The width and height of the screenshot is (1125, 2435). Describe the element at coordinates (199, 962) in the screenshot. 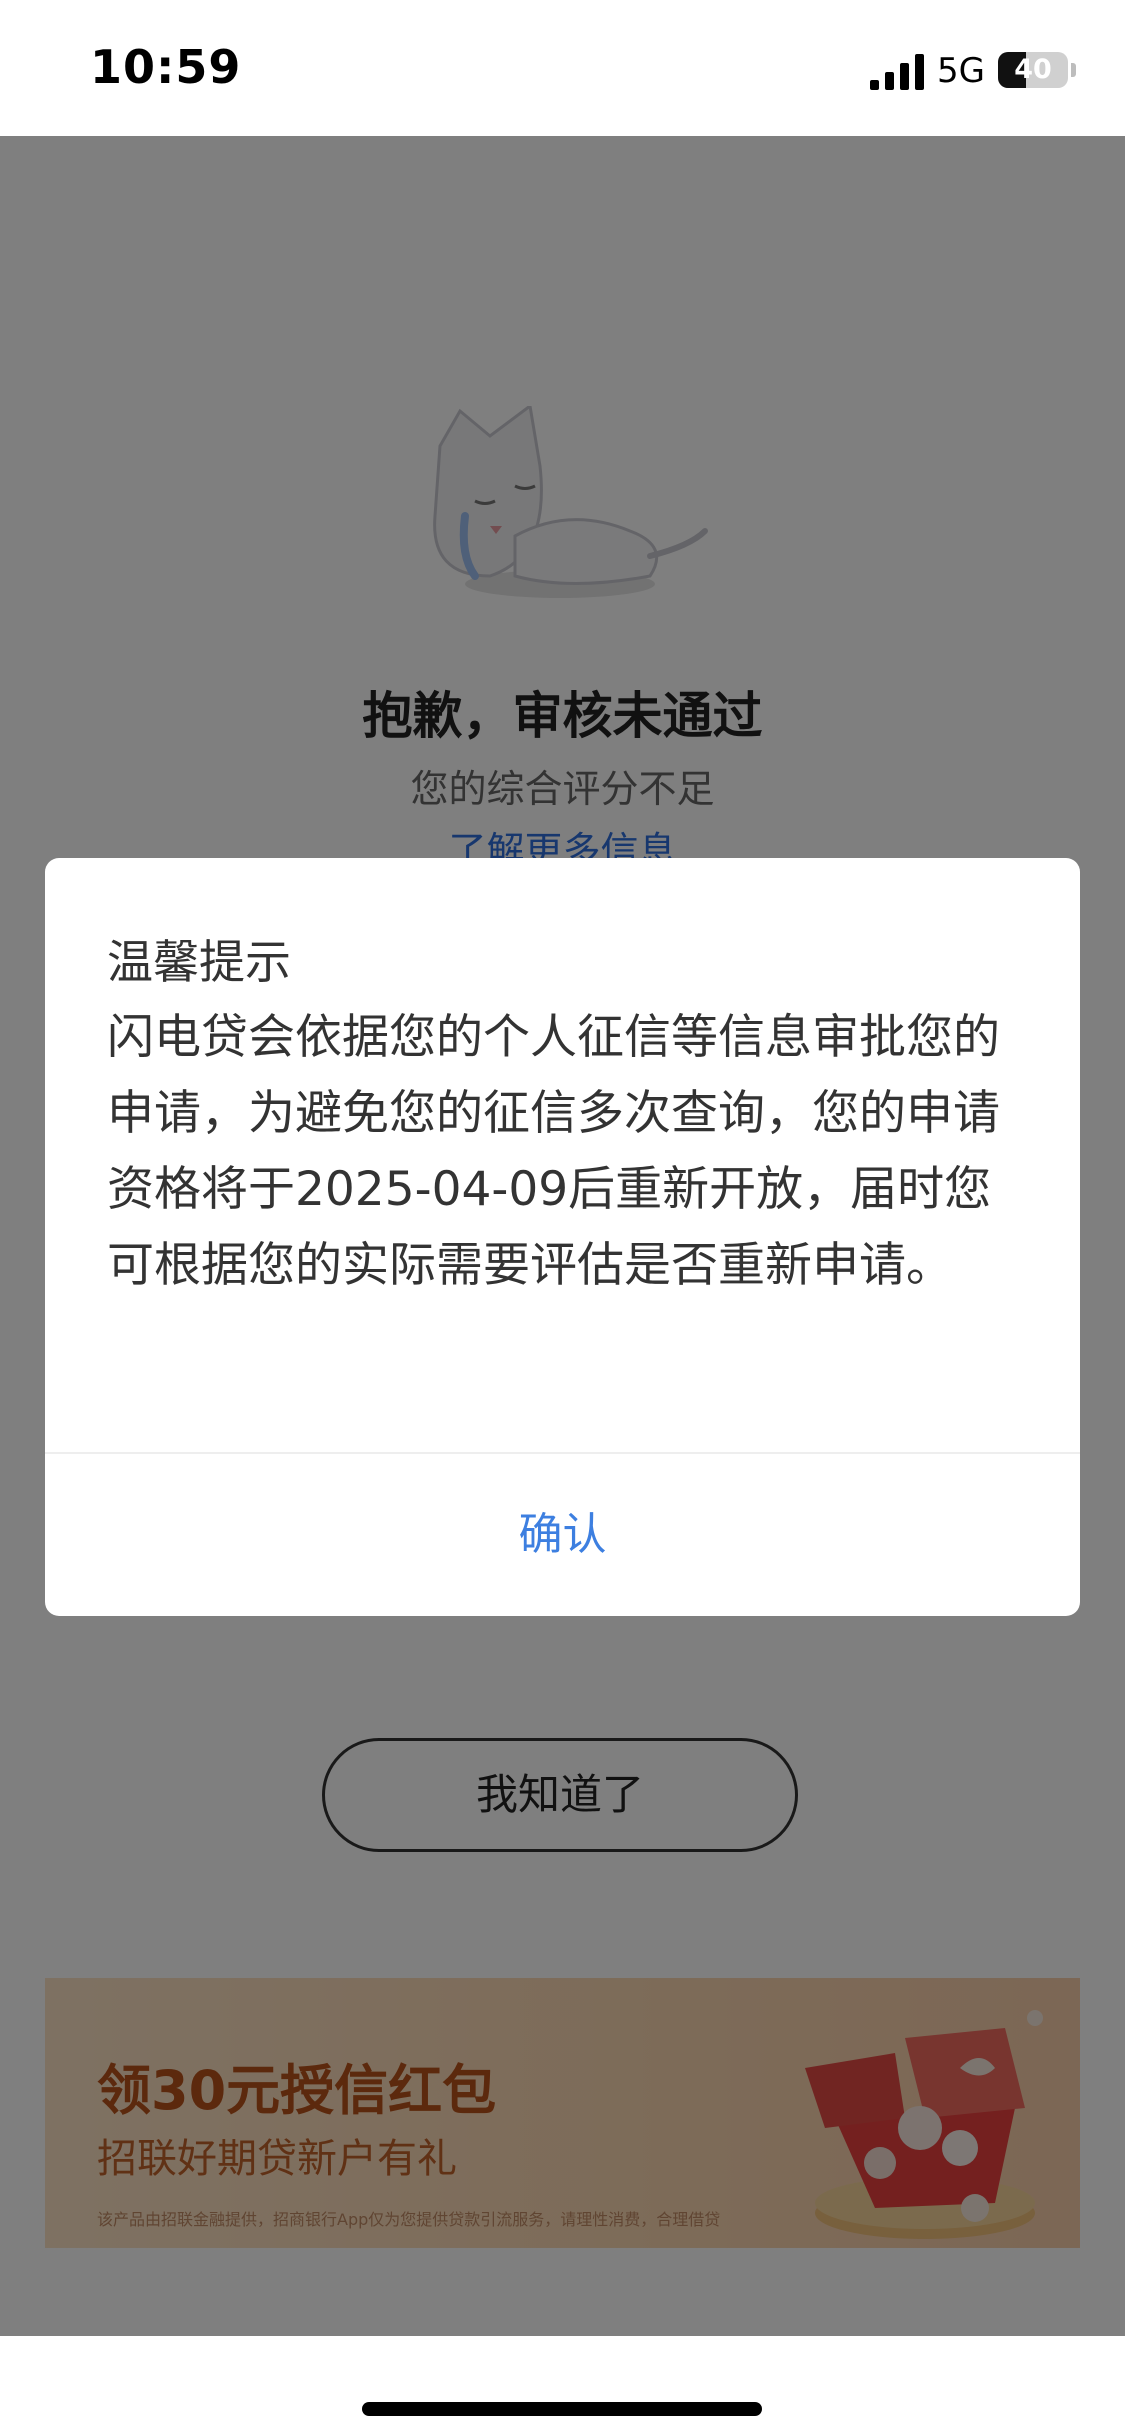

I see `dialog-title: 温馨提示` at that location.